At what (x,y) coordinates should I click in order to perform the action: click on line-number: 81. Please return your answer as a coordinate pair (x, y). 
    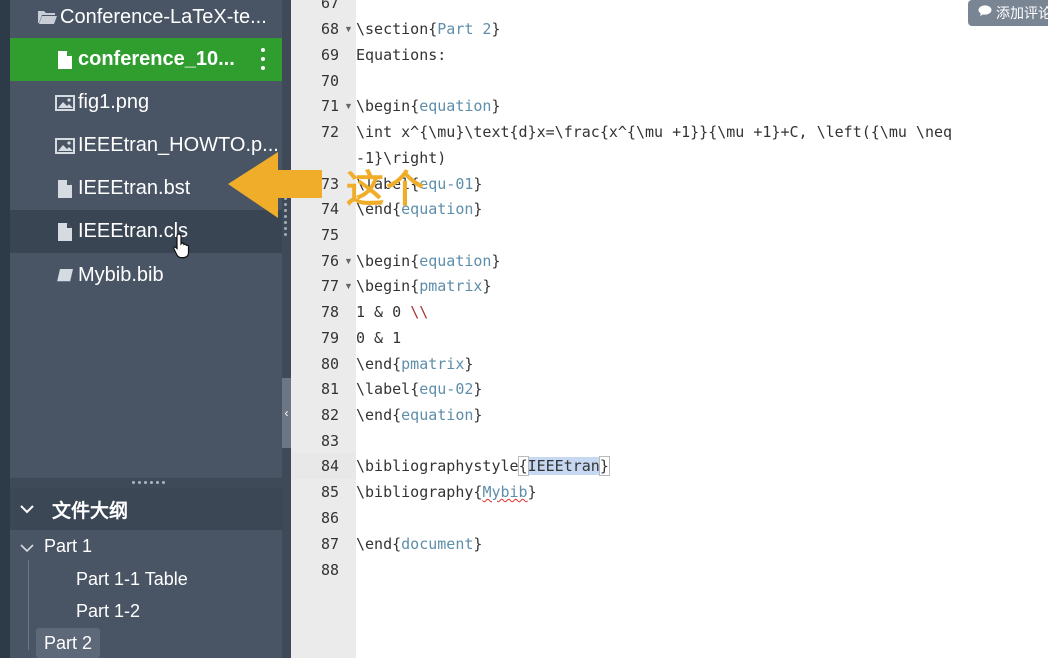
    Looking at the image, I should click on (329, 389).